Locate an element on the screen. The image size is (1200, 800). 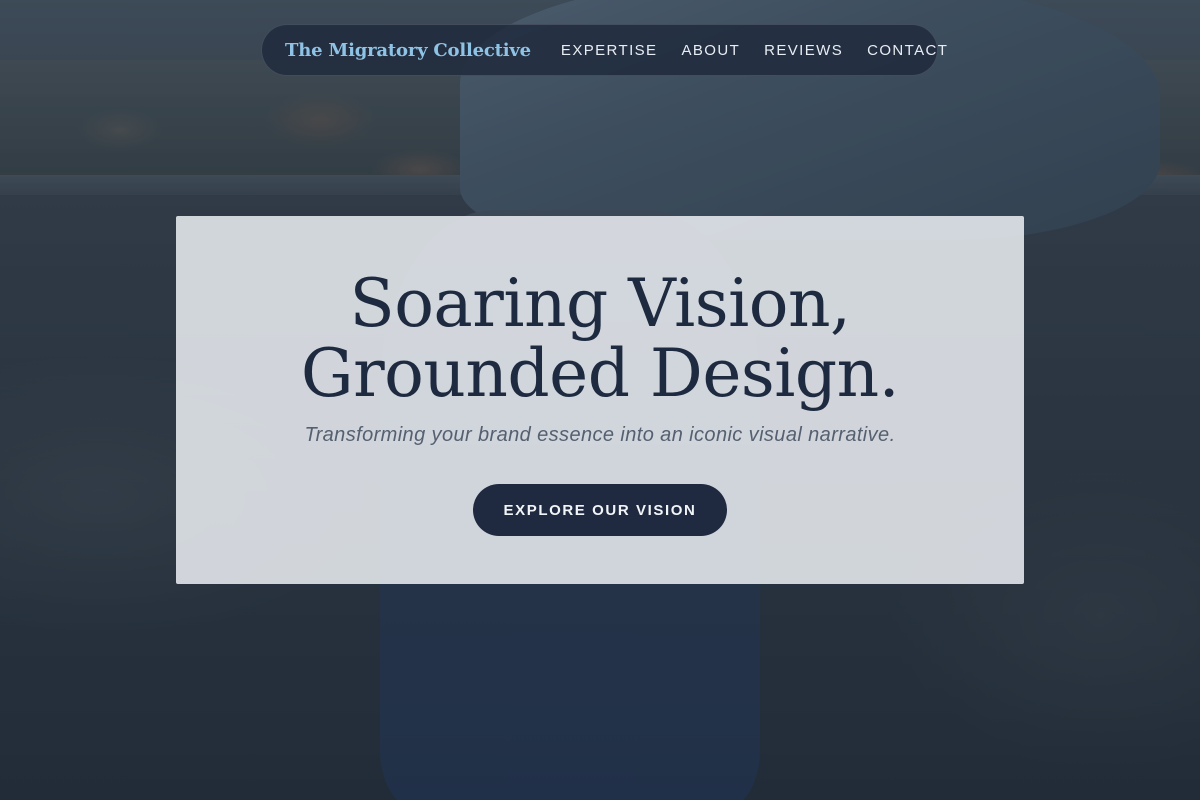
nav-links: EXPERTISE ABOUT REVIEWS CONTACT is located at coordinates (754, 50).